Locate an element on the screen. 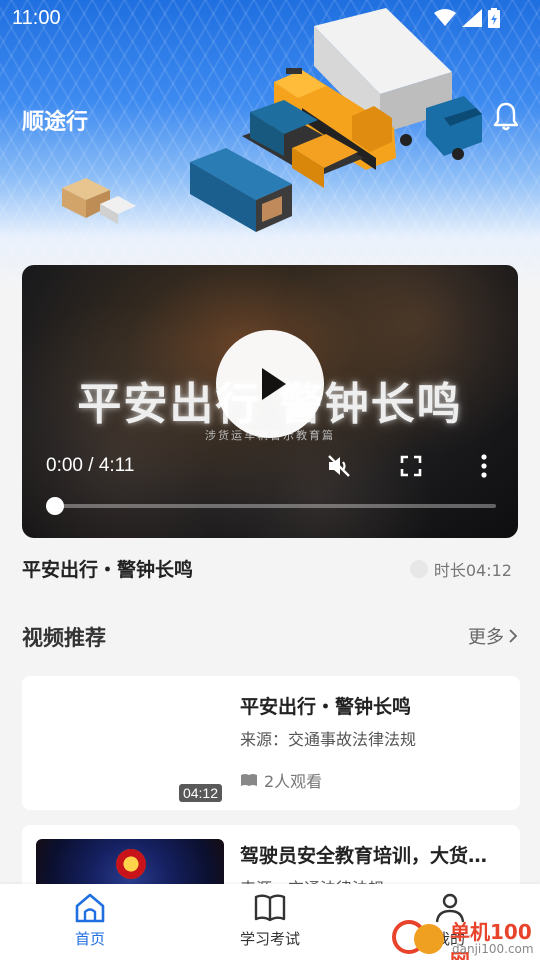 The height and width of the screenshot is (960, 540). more-options-icon is located at coordinates (484, 466).